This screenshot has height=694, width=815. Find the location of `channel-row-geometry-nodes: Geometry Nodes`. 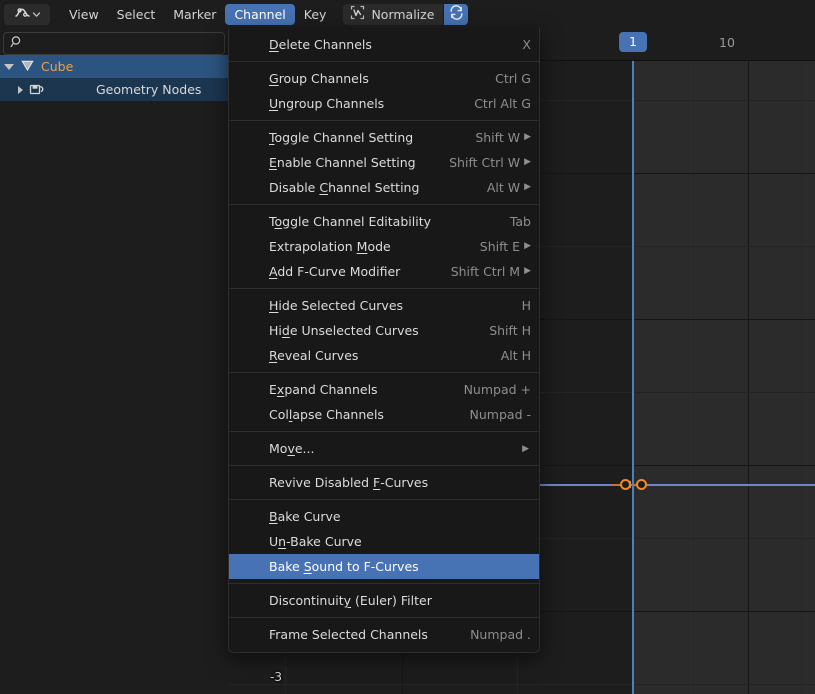

channel-row-geometry-nodes: Geometry Nodes is located at coordinates (114, 89).